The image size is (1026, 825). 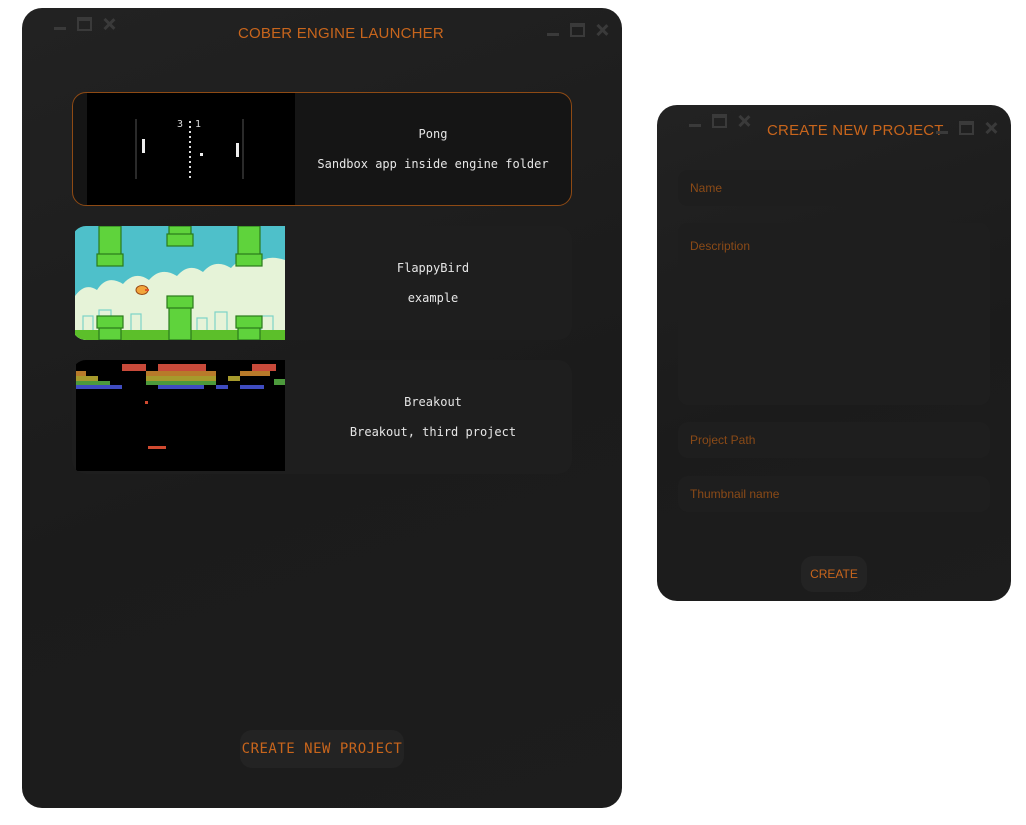 I want to click on breakout-thumbnail, so click(x=180, y=415).